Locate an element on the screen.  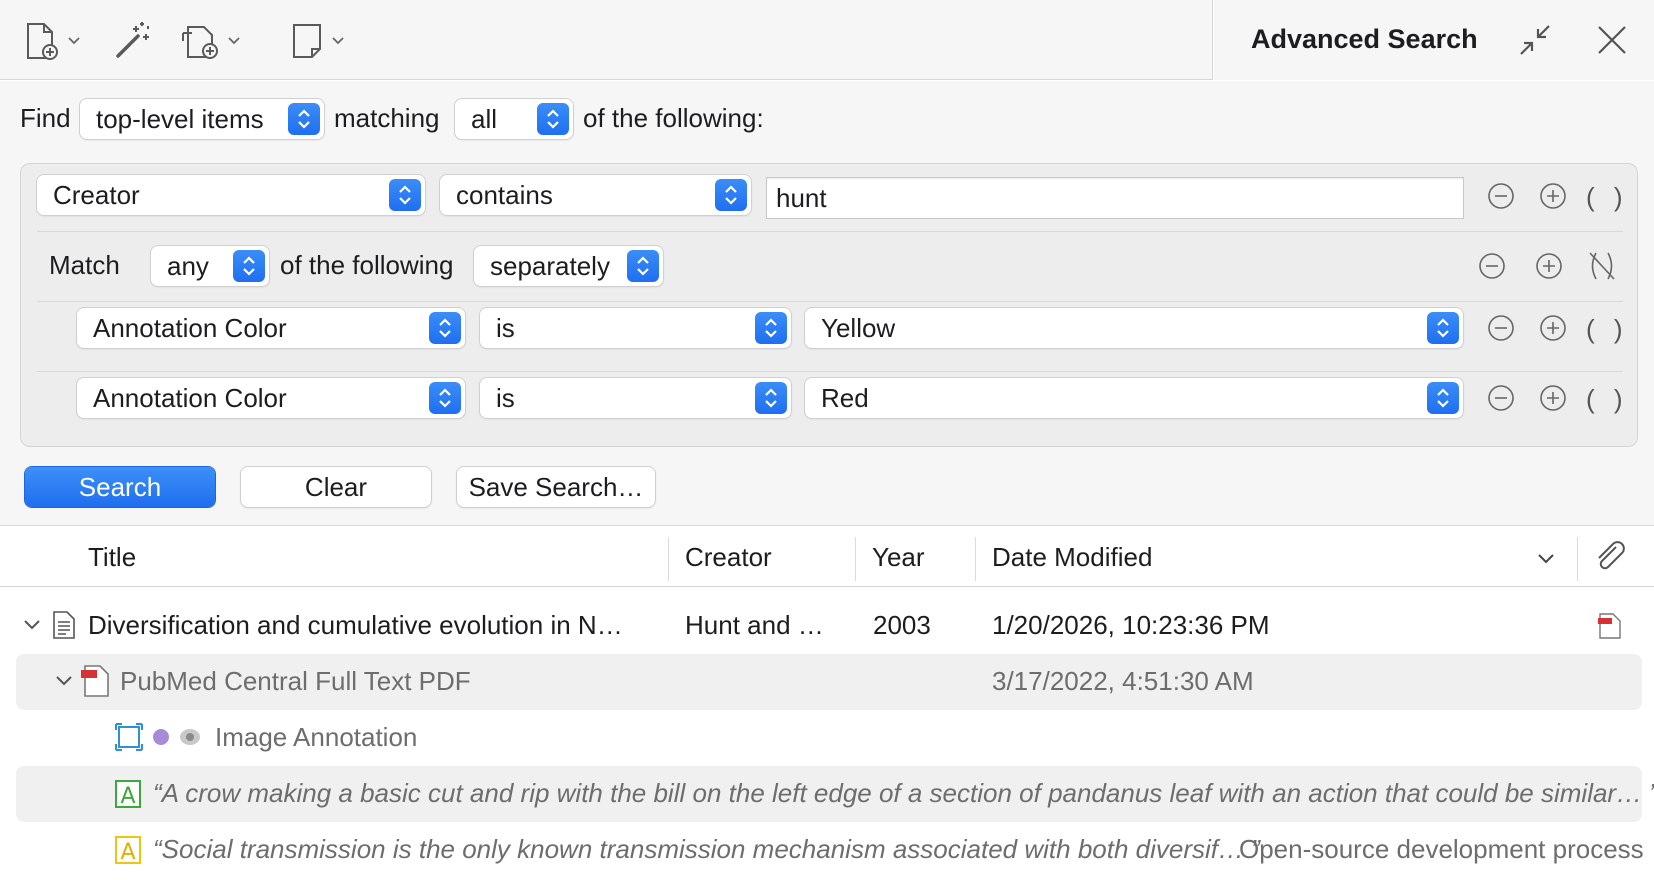
row-comment: Open-source development process is located at coordinates (1441, 849).